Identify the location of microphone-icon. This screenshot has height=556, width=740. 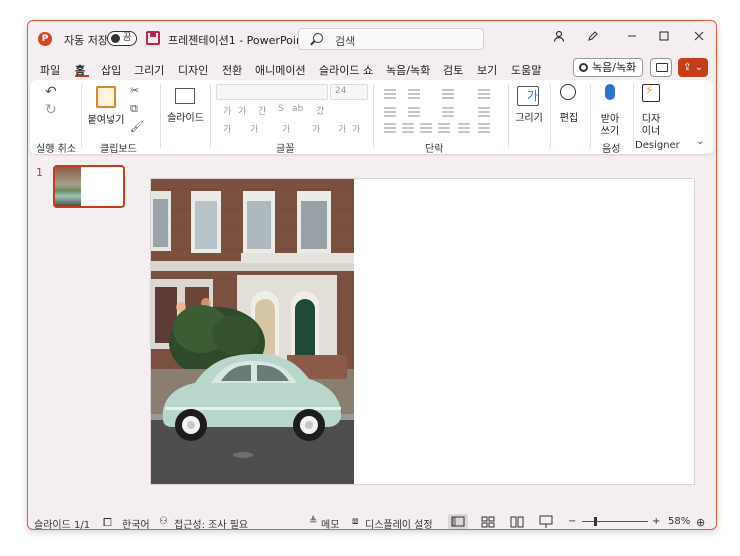
(610, 92).